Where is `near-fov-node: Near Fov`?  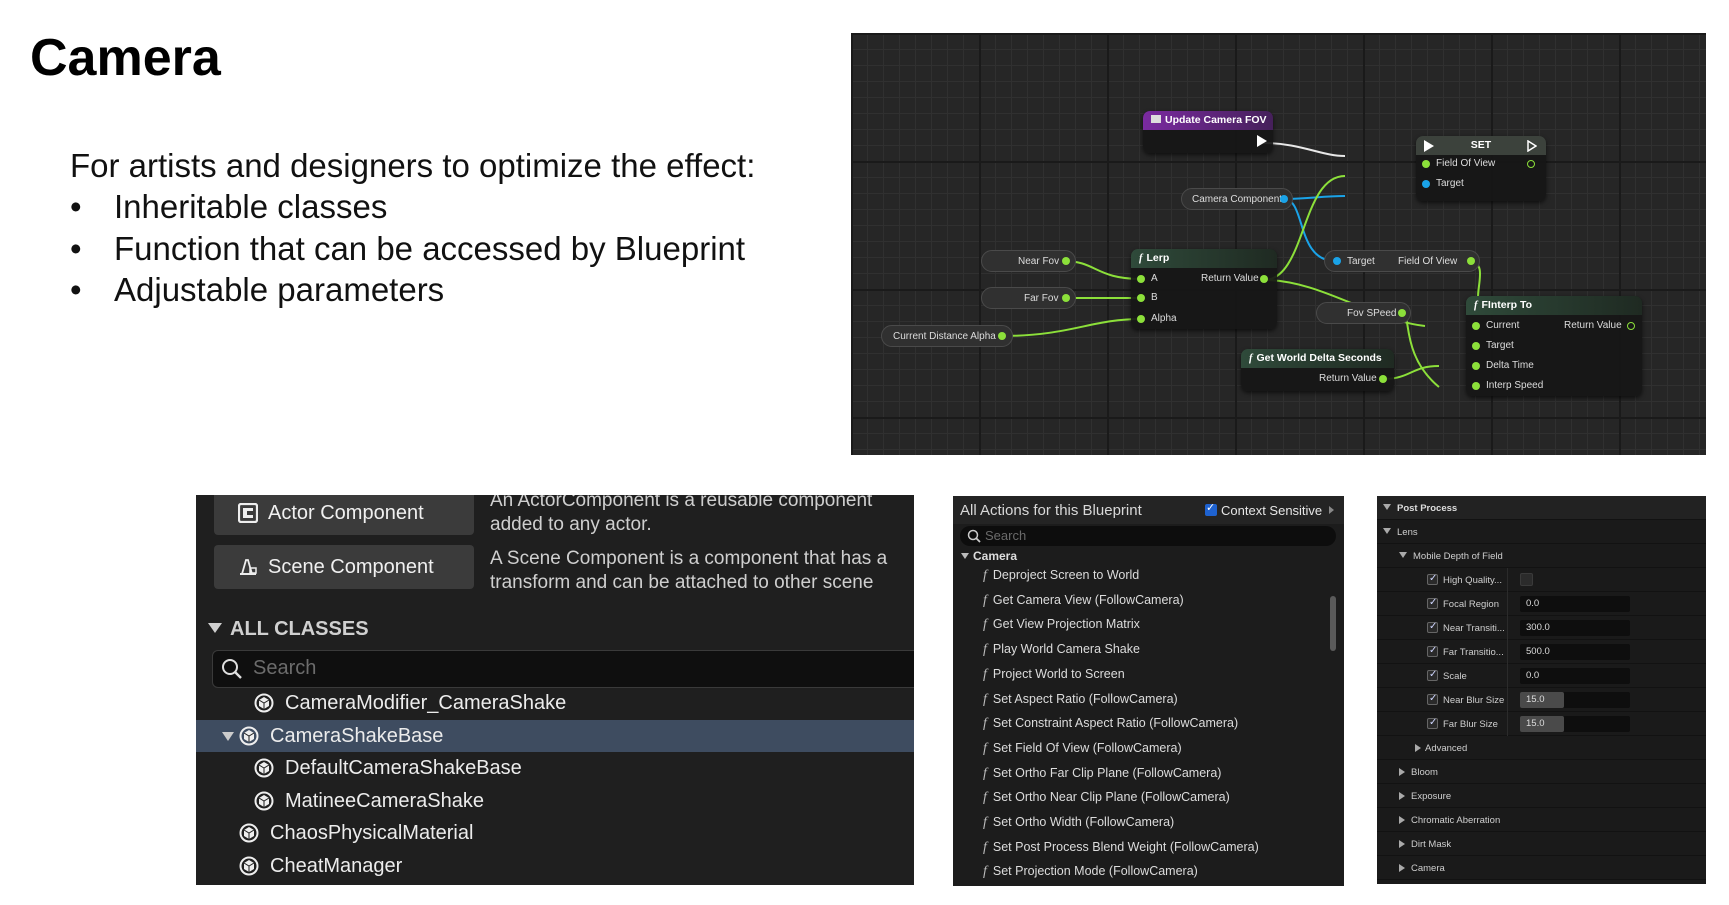 near-fov-node: Near Fov is located at coordinates (1028, 261).